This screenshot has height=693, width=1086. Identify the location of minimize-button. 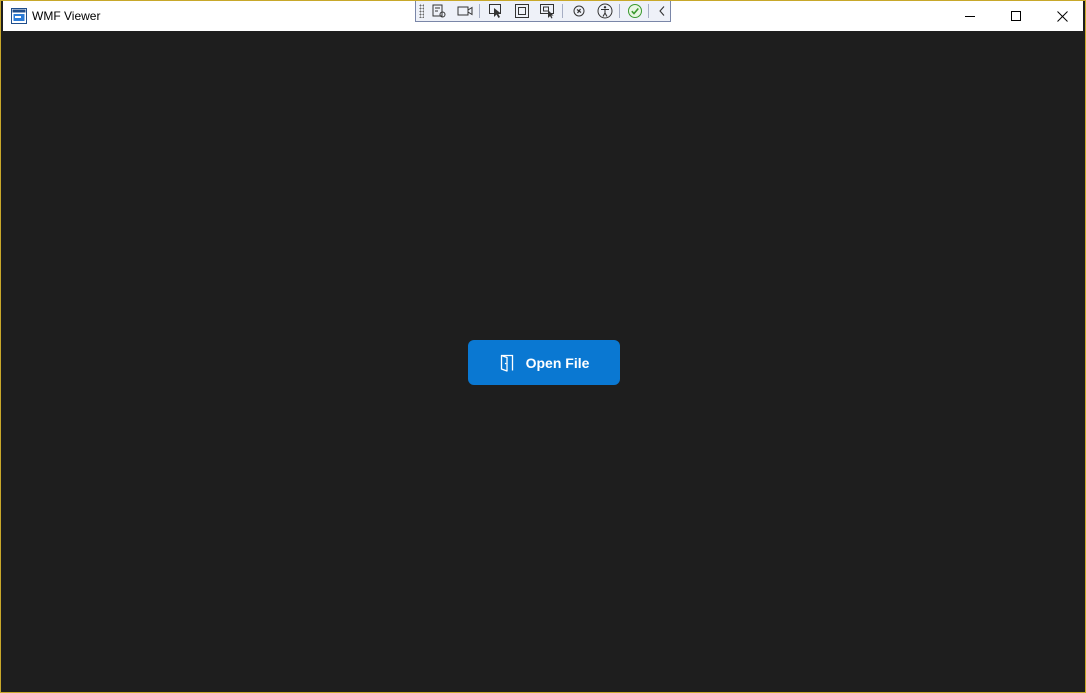
(970, 16).